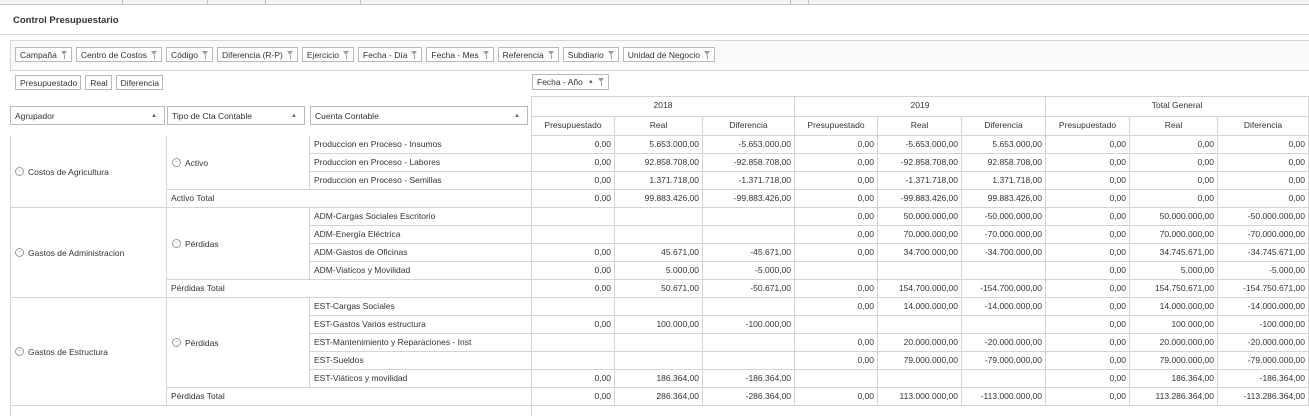 This screenshot has width=1309, height=416. Describe the element at coordinates (460, 54) in the screenshot. I see `filter-fecha-mes: Fecha - Mes` at that location.